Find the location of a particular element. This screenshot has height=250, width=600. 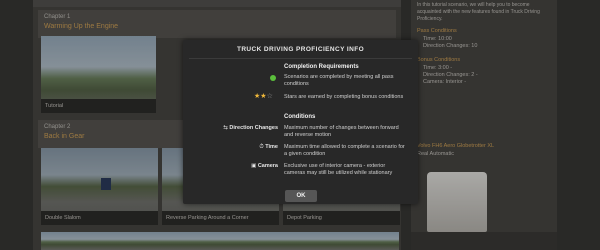

conditions-heading: Conditions is located at coordinates (300, 117).